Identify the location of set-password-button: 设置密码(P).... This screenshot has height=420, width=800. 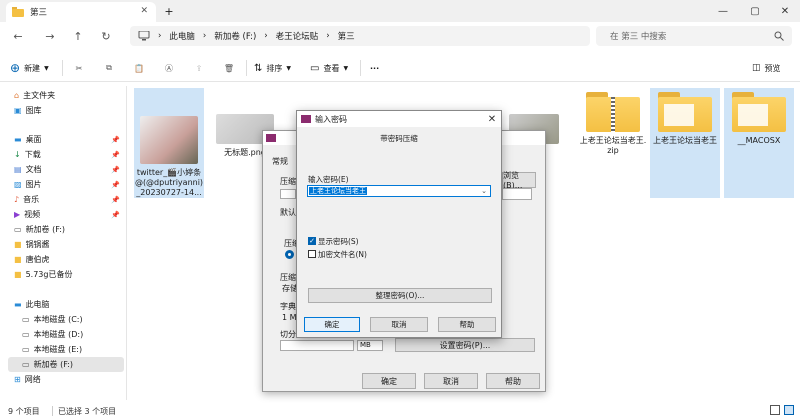
(465, 345).